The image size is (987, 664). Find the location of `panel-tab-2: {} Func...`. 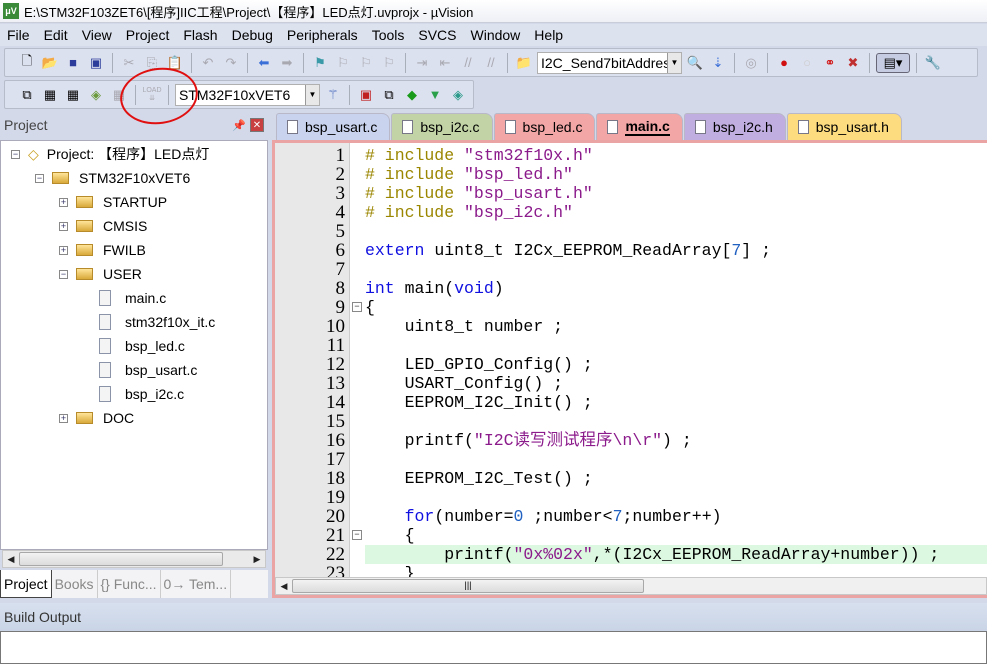

panel-tab-2: {} Func... is located at coordinates (129, 584).